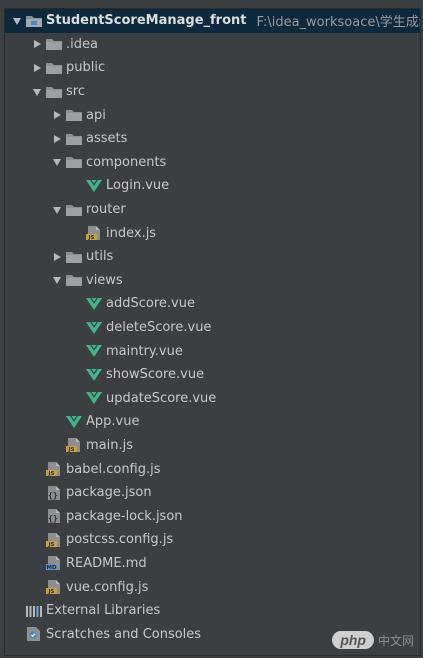 The image size is (423, 658). I want to click on svg-text: MD, so click(51, 568).